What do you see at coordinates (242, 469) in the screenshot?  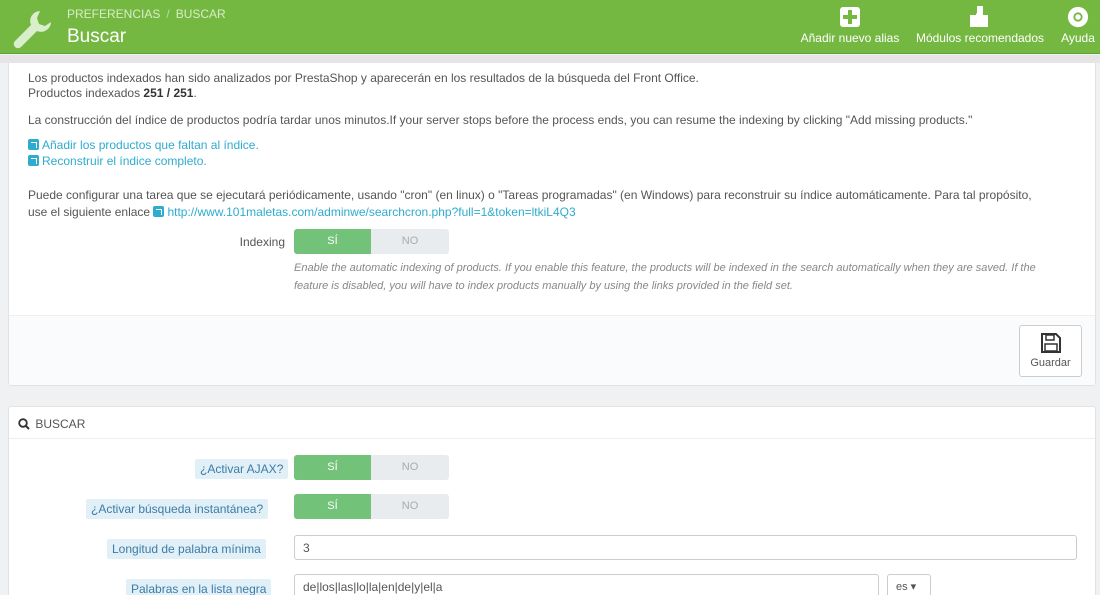 I see `ajax-label: ¿Activar AJAX?` at bounding box center [242, 469].